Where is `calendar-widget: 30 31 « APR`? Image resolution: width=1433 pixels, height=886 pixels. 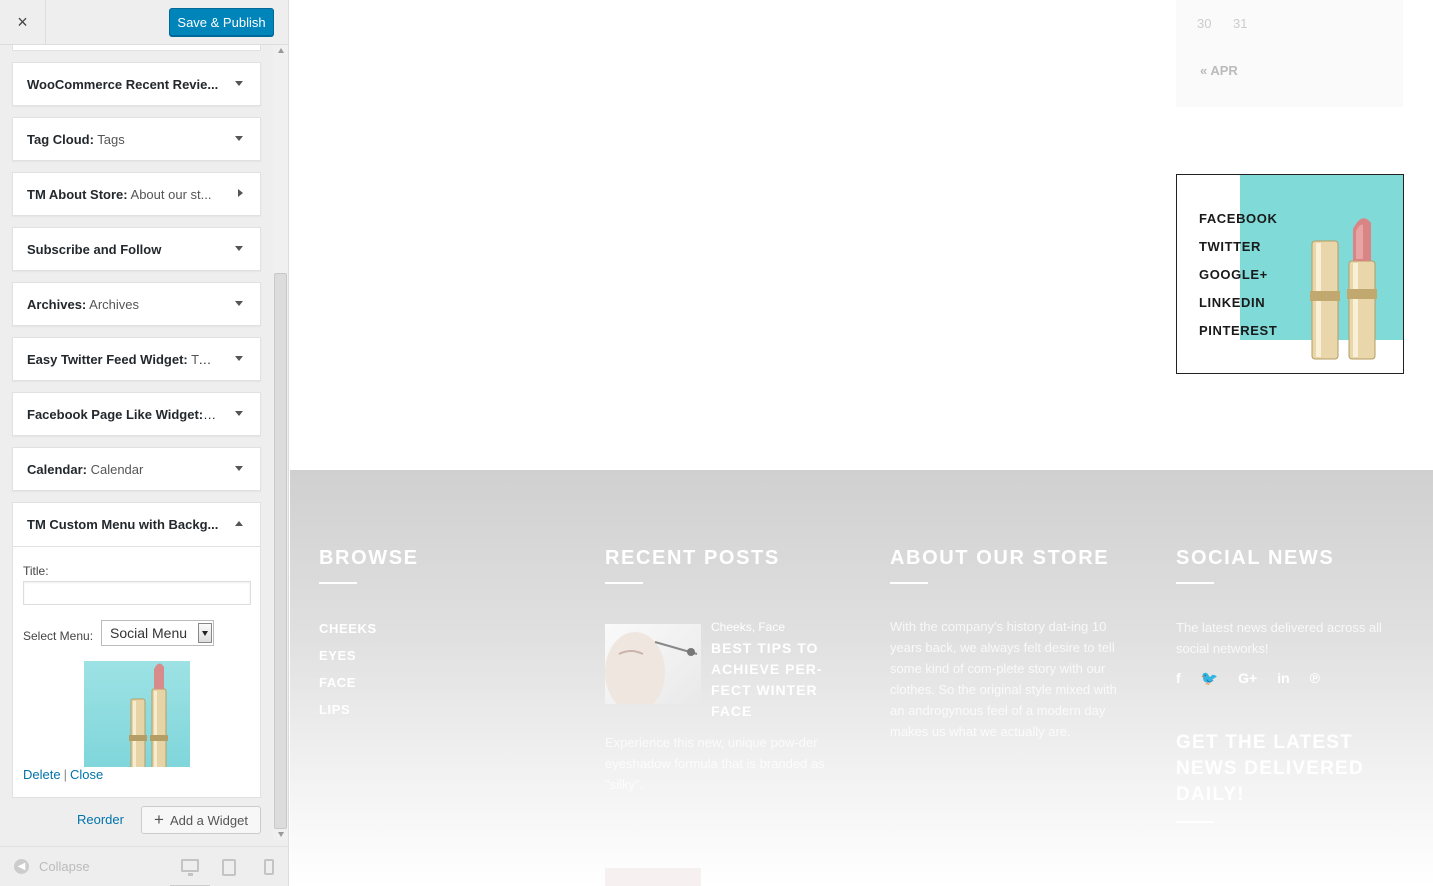 calendar-widget: 30 31 « APR is located at coordinates (1289, 53).